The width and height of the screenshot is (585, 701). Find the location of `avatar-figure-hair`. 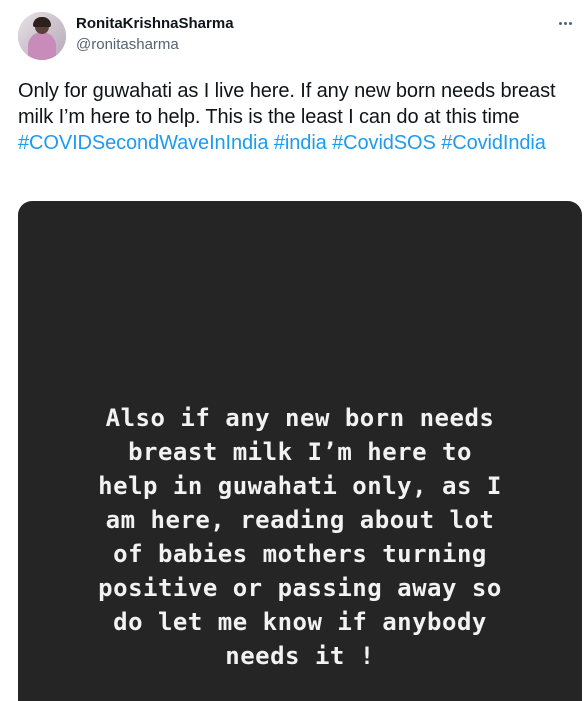

avatar-figure-hair is located at coordinates (42, 22).